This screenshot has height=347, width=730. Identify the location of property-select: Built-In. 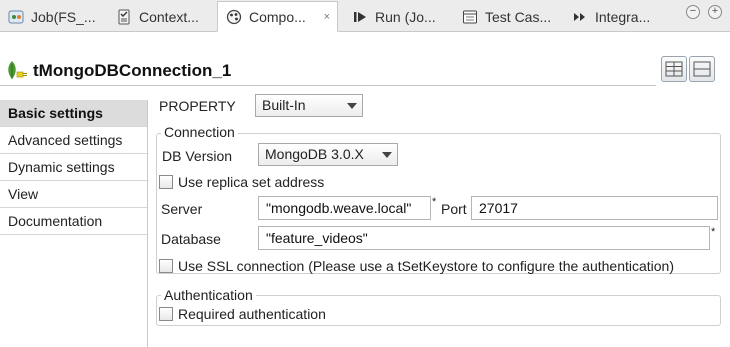
(309, 105).